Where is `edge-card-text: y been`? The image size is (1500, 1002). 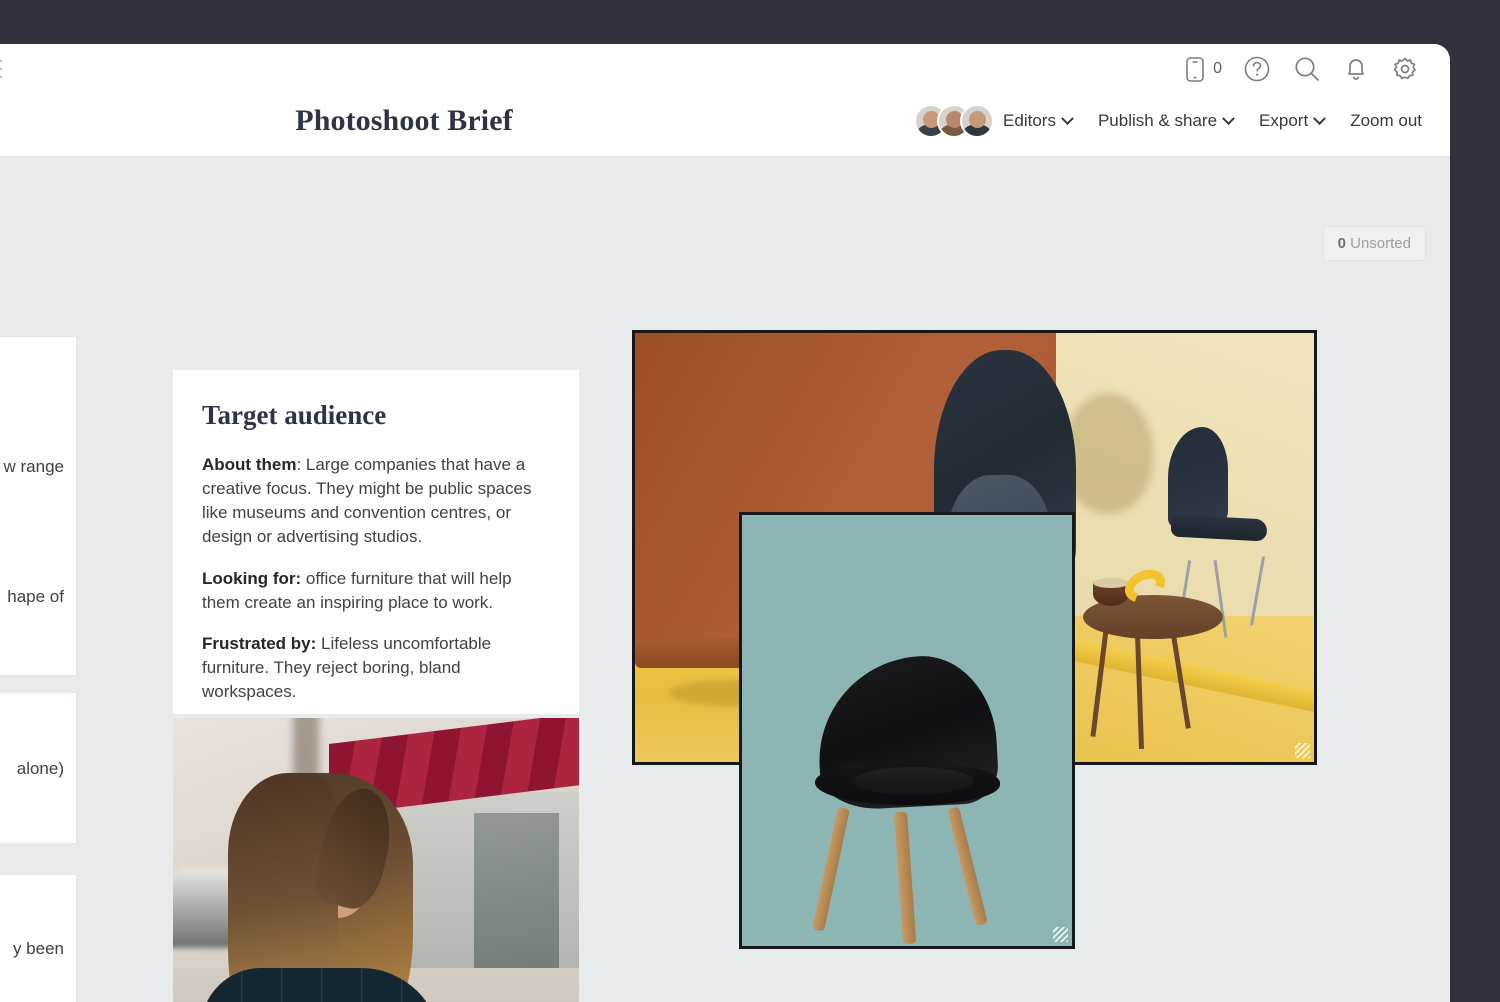 edge-card-text: y been is located at coordinates (38, 948).